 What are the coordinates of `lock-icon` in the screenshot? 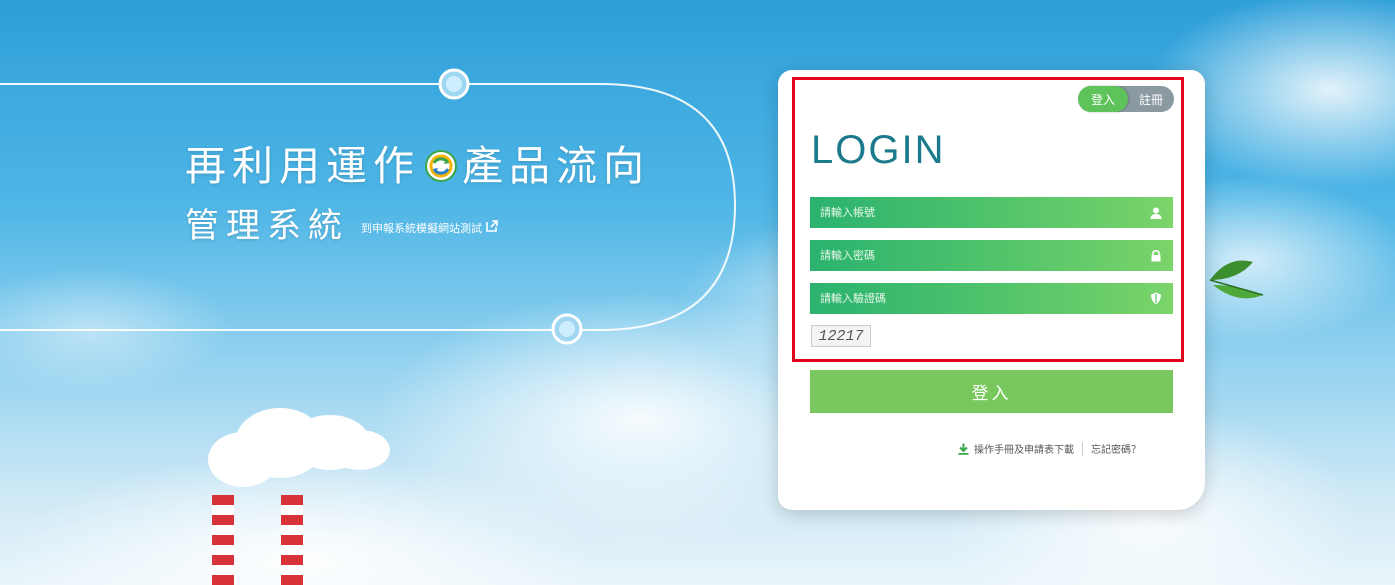 It's located at (1156, 256).